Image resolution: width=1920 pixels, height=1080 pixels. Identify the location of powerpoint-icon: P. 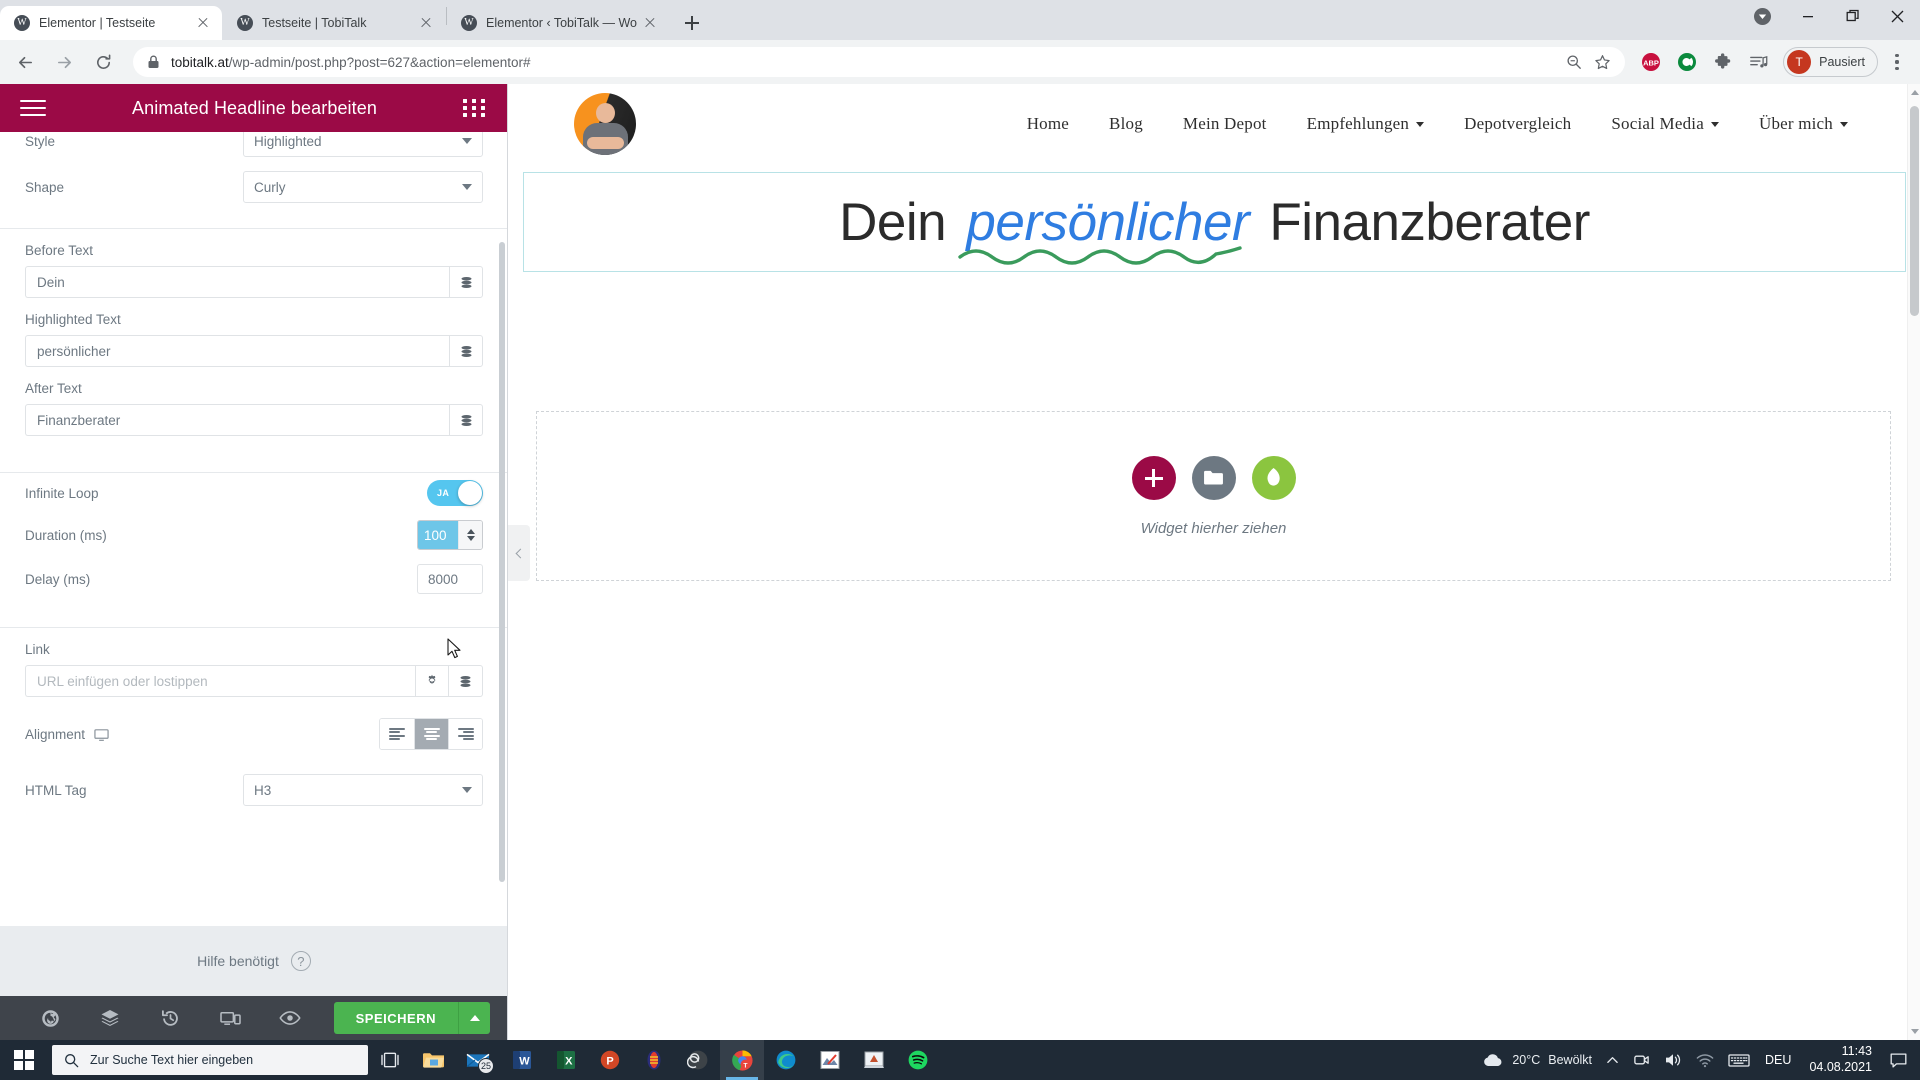
(610, 1060).